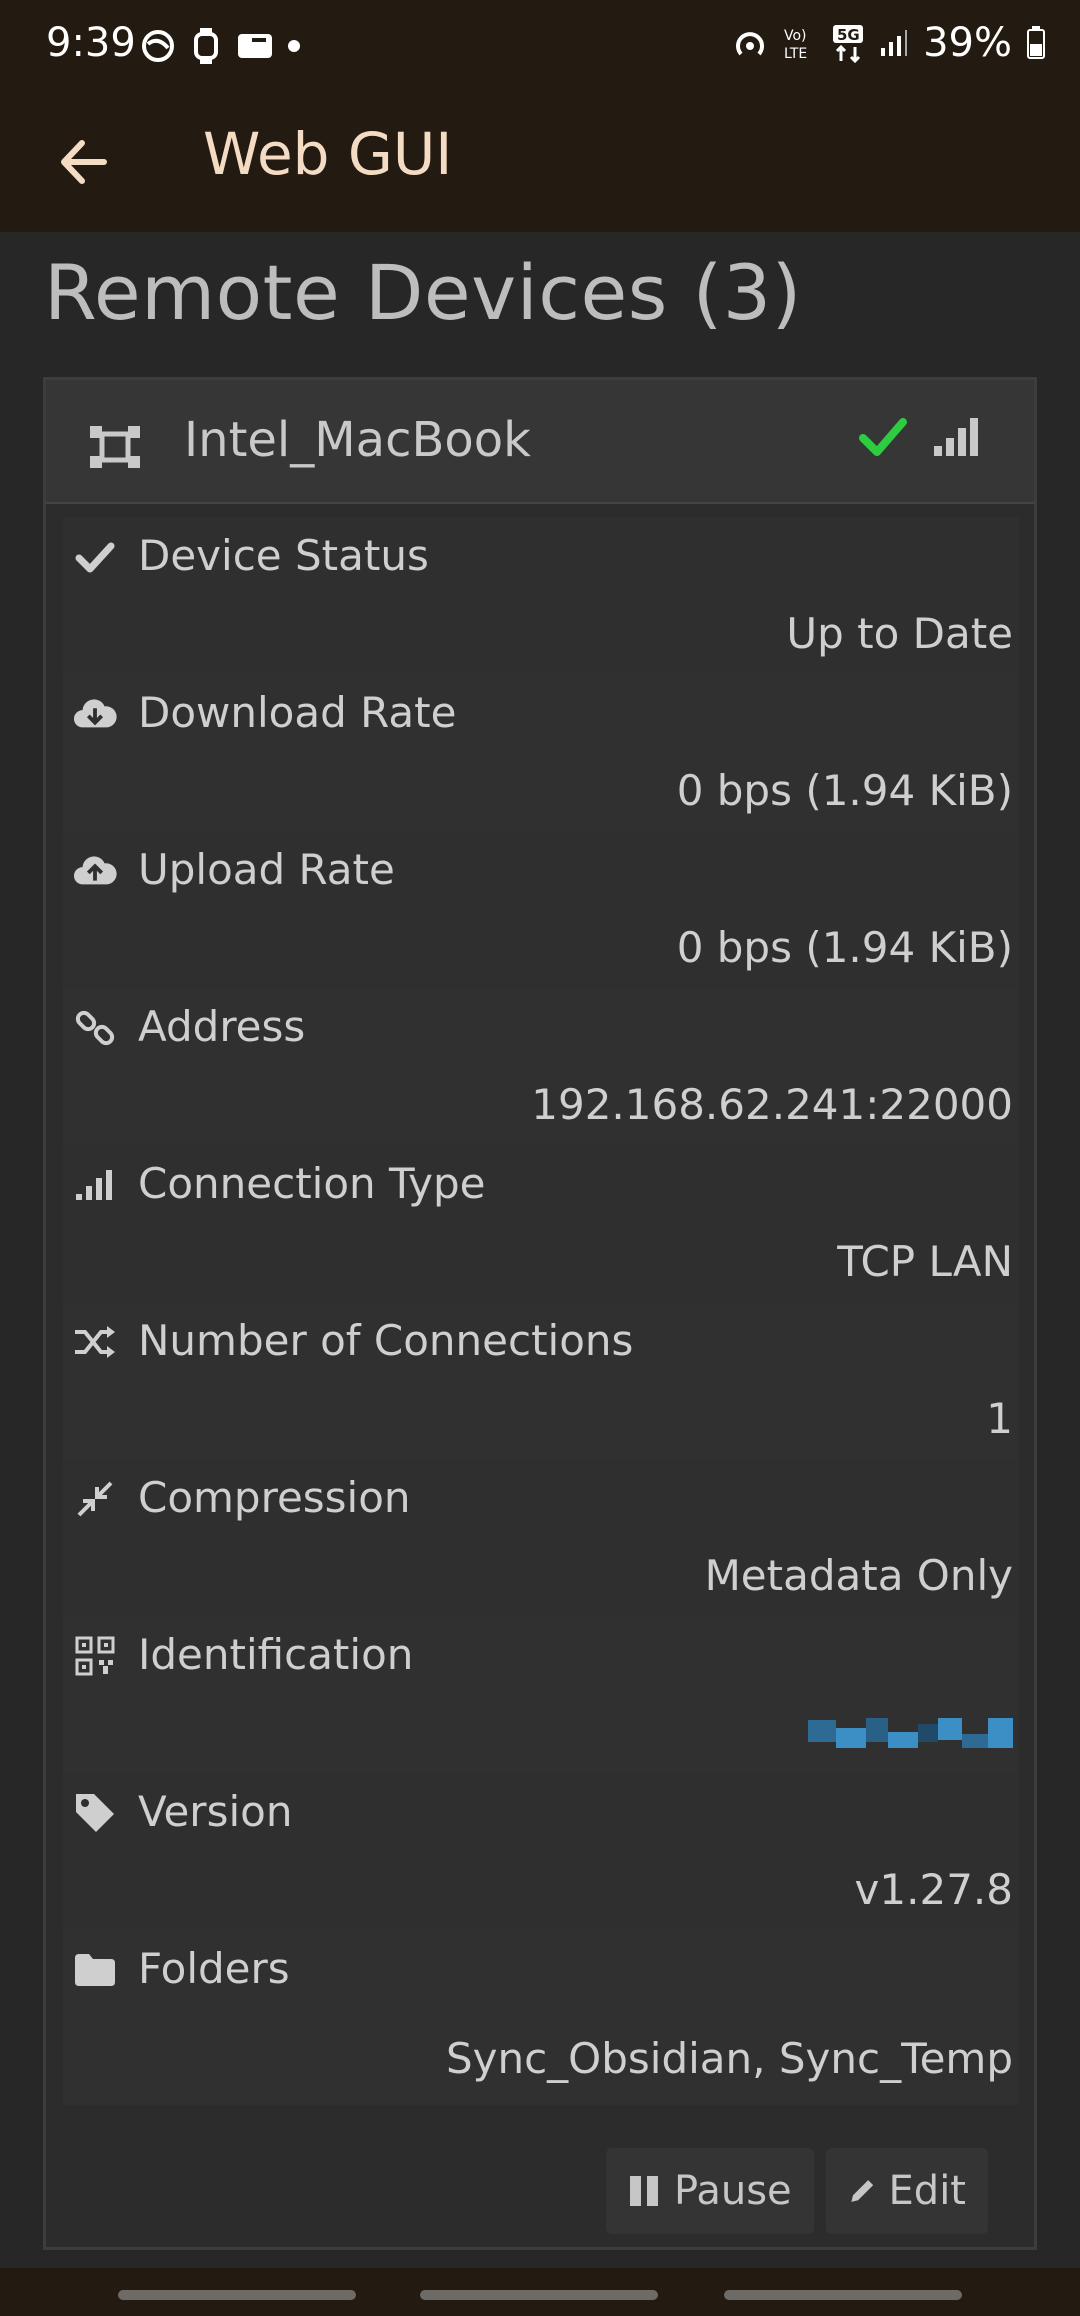 This screenshot has width=1080, height=2316. What do you see at coordinates (95, 714) in the screenshot?
I see `cloud-download-icon` at bounding box center [95, 714].